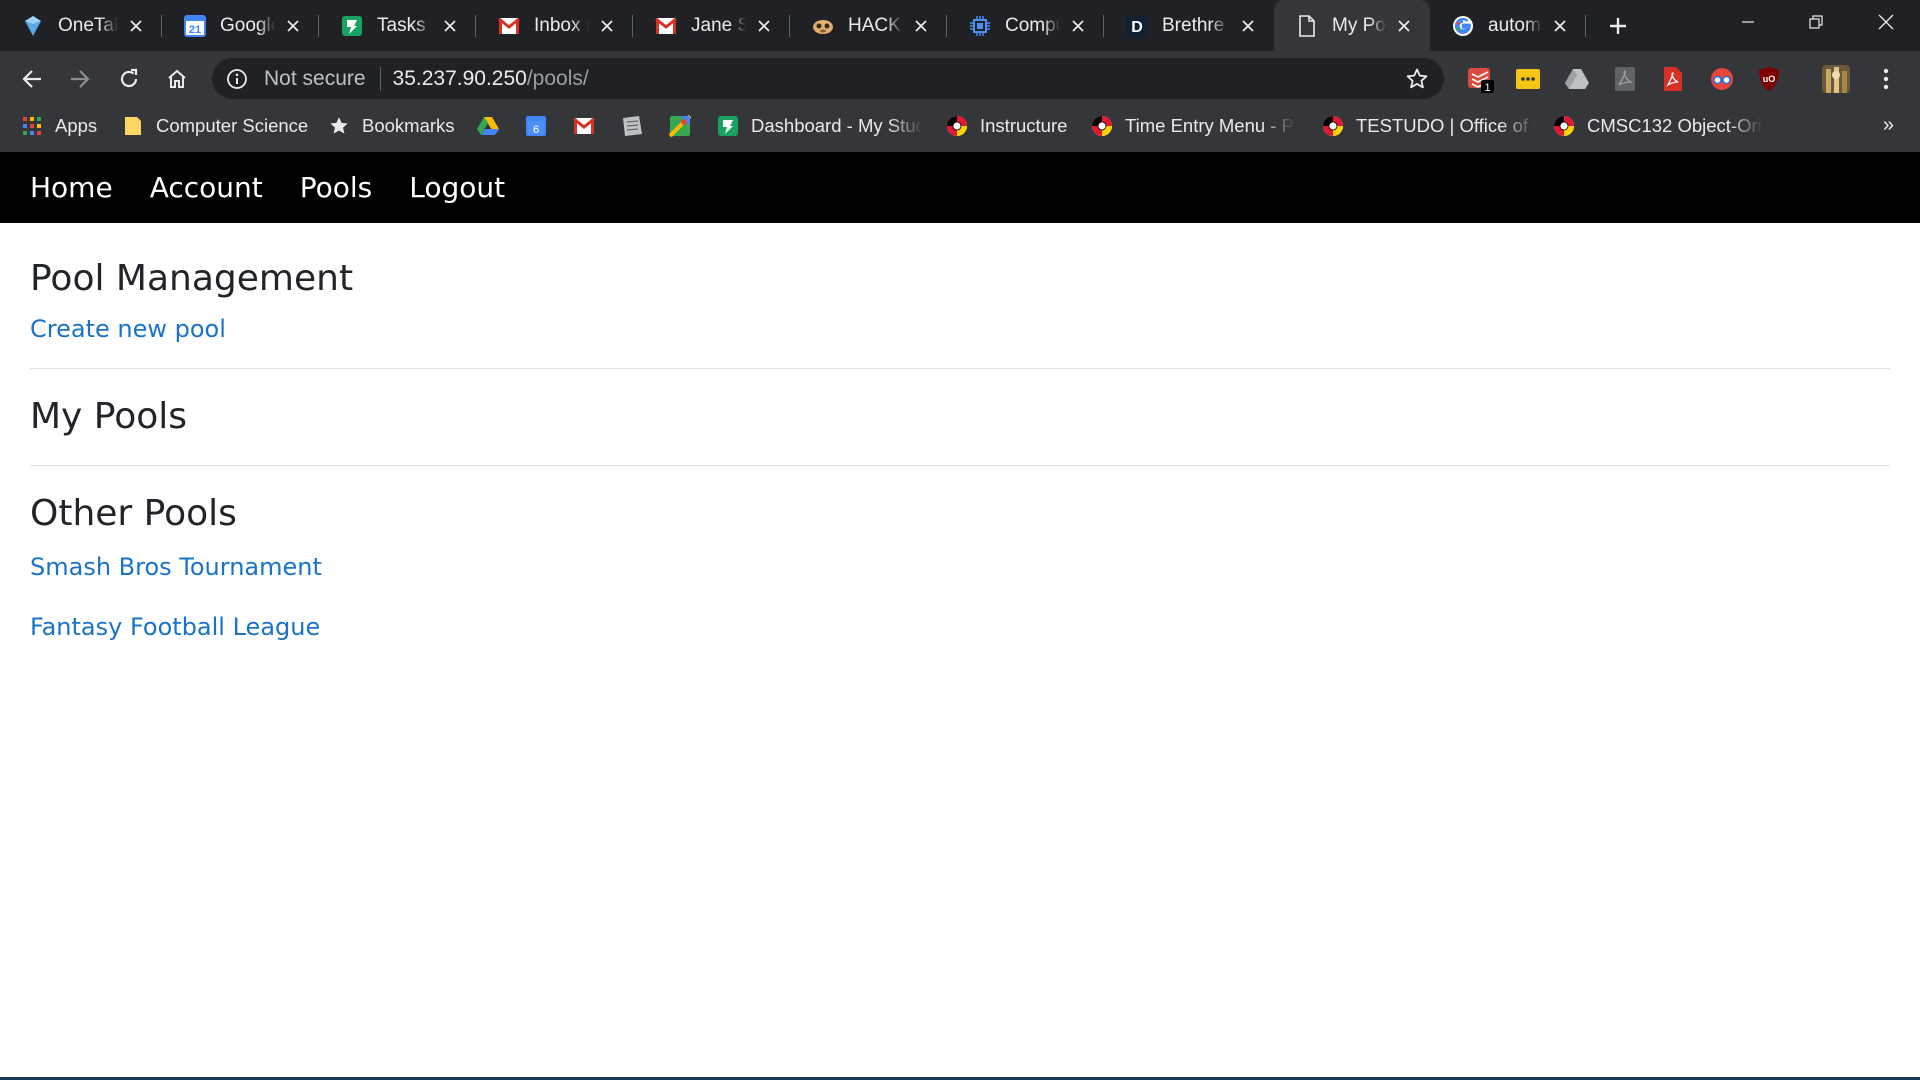 The width and height of the screenshot is (1920, 1080). I want to click on acrobat-extension-icon, so click(1673, 79).